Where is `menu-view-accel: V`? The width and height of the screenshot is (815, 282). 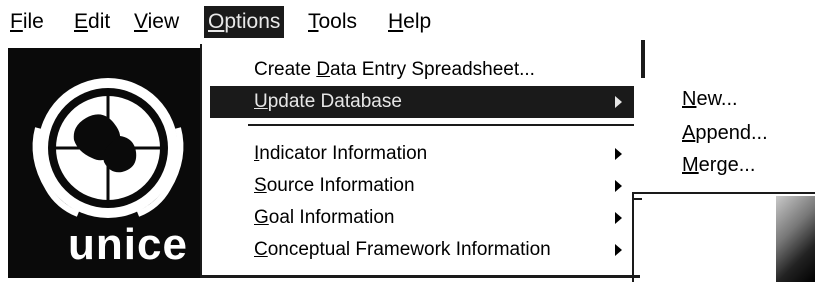 menu-view-accel: V is located at coordinates (141, 21).